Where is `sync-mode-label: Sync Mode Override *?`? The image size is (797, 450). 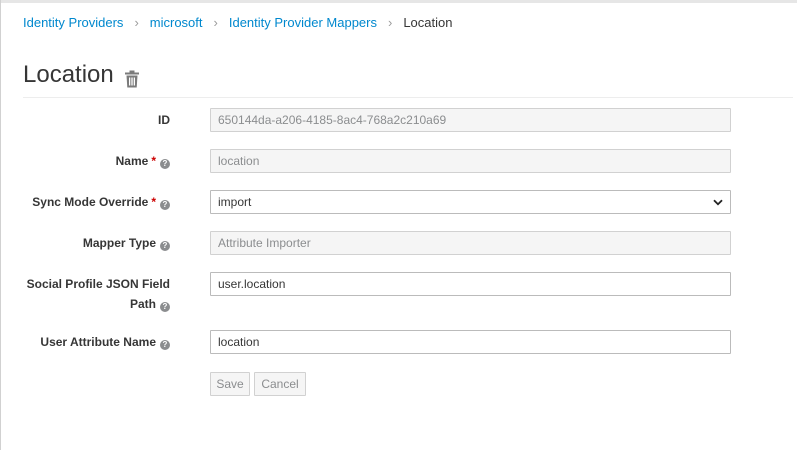 sync-mode-label: Sync Mode Override *? is located at coordinates (101, 202).